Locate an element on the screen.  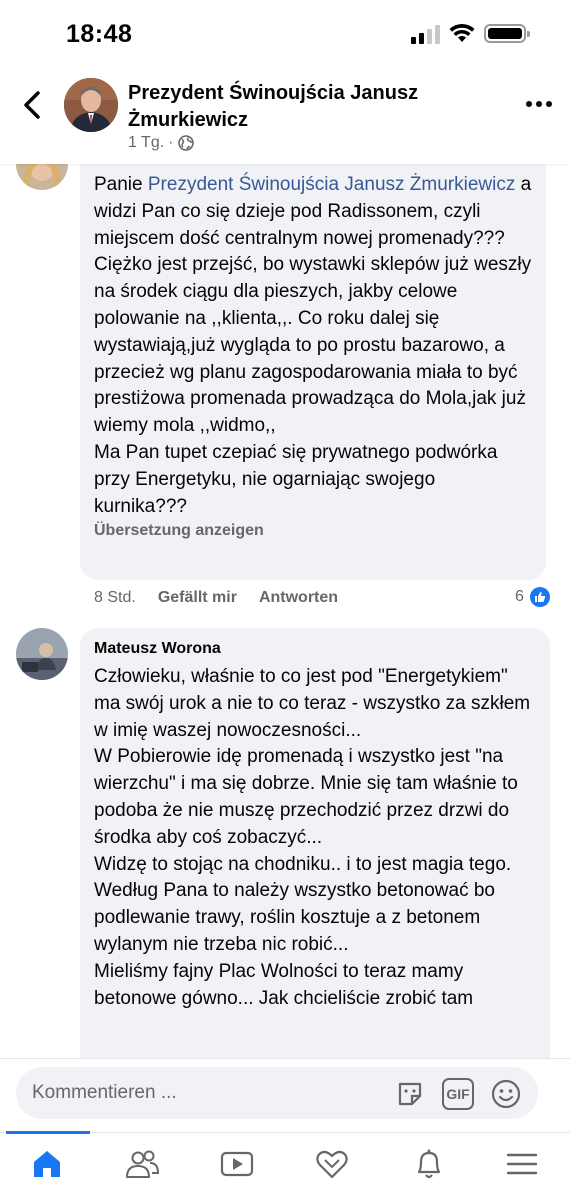
comment-text-prefix: Panie is located at coordinates (121, 184).